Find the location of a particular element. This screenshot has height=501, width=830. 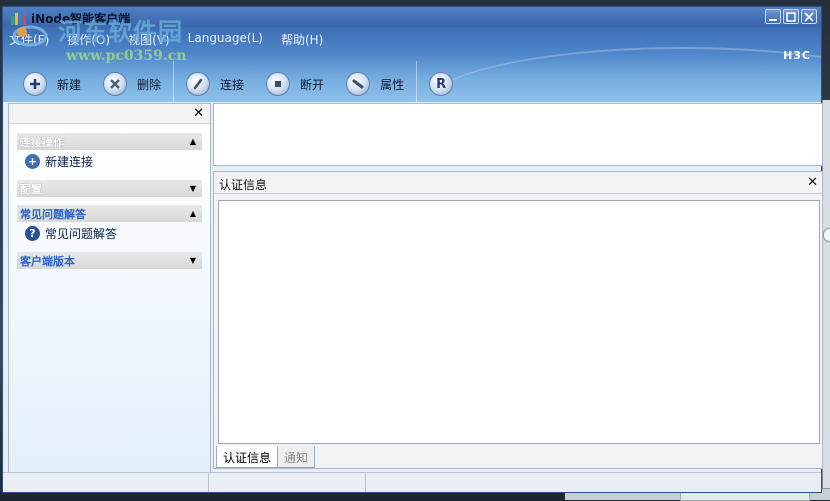

delete-button-label: 删除 is located at coordinates (149, 84).